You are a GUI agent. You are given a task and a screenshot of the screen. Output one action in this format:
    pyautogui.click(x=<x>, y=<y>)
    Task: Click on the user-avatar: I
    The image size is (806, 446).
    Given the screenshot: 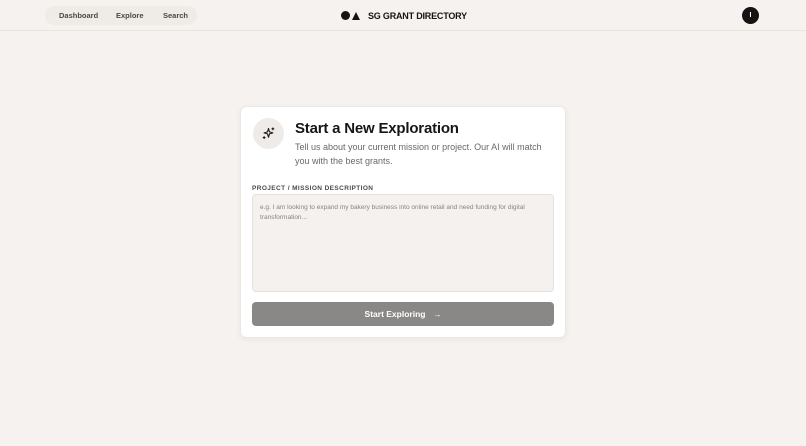 What is the action you would take?
    pyautogui.click(x=750, y=15)
    